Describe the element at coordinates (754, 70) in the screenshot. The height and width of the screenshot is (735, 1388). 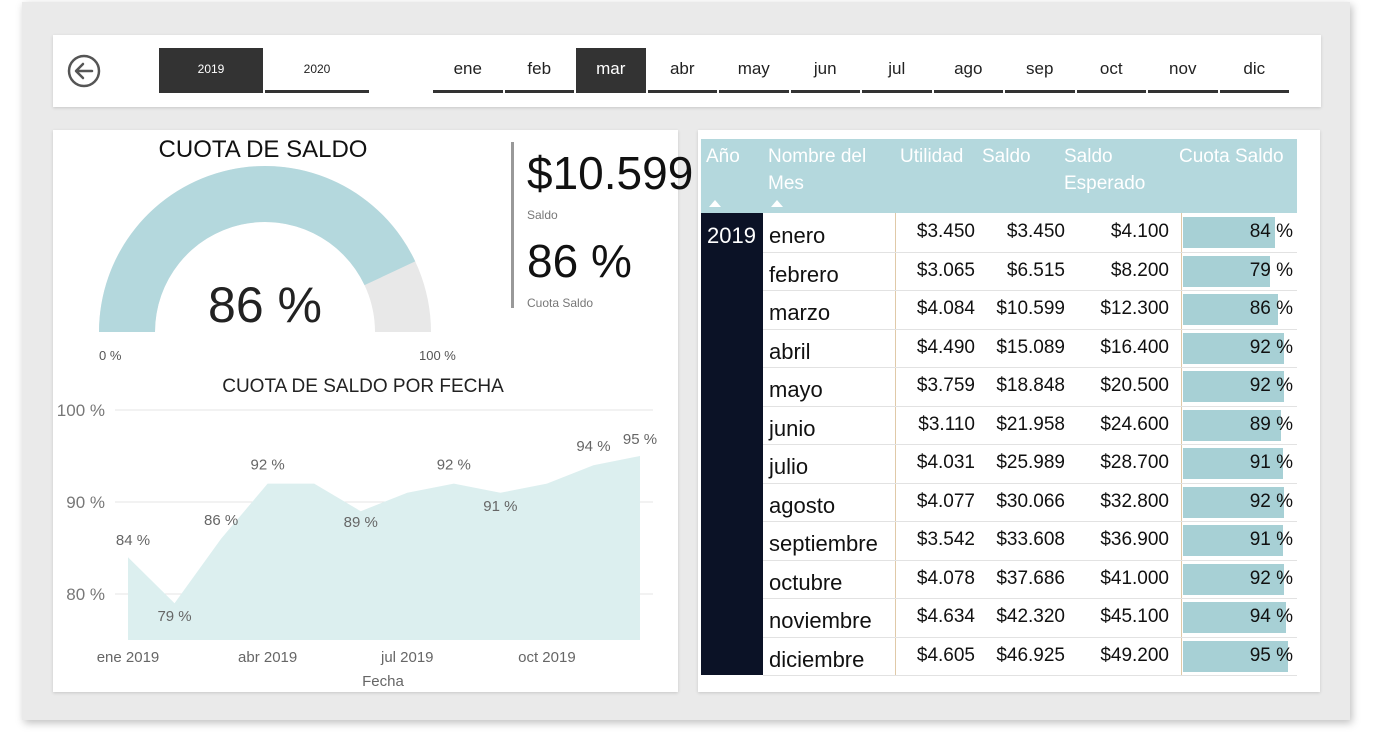
I see `month-option-may: may` at that location.